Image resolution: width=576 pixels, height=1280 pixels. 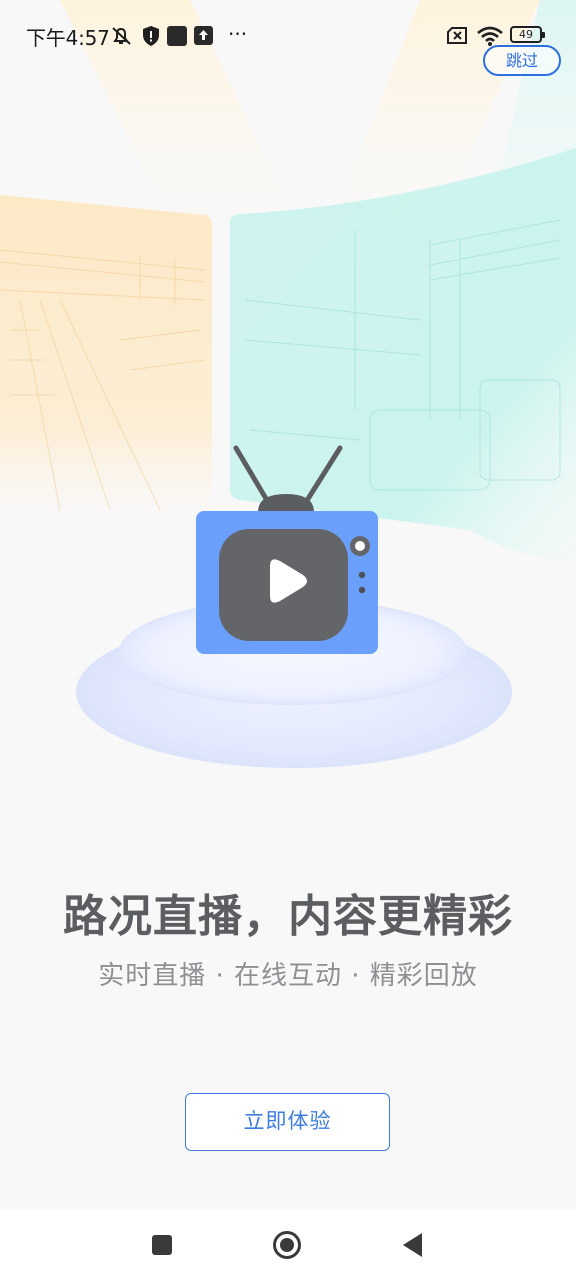 I want to click on navigation-bar, so click(x=288, y=1245).